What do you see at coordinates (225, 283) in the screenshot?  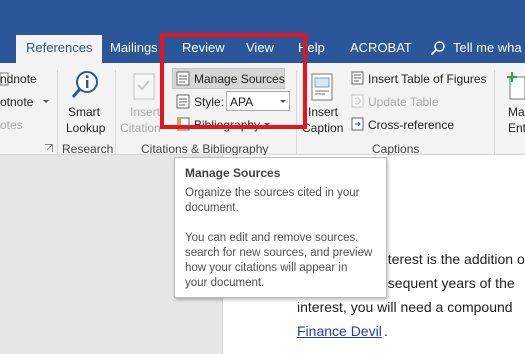 I see `tooltip-text: your document.` at bounding box center [225, 283].